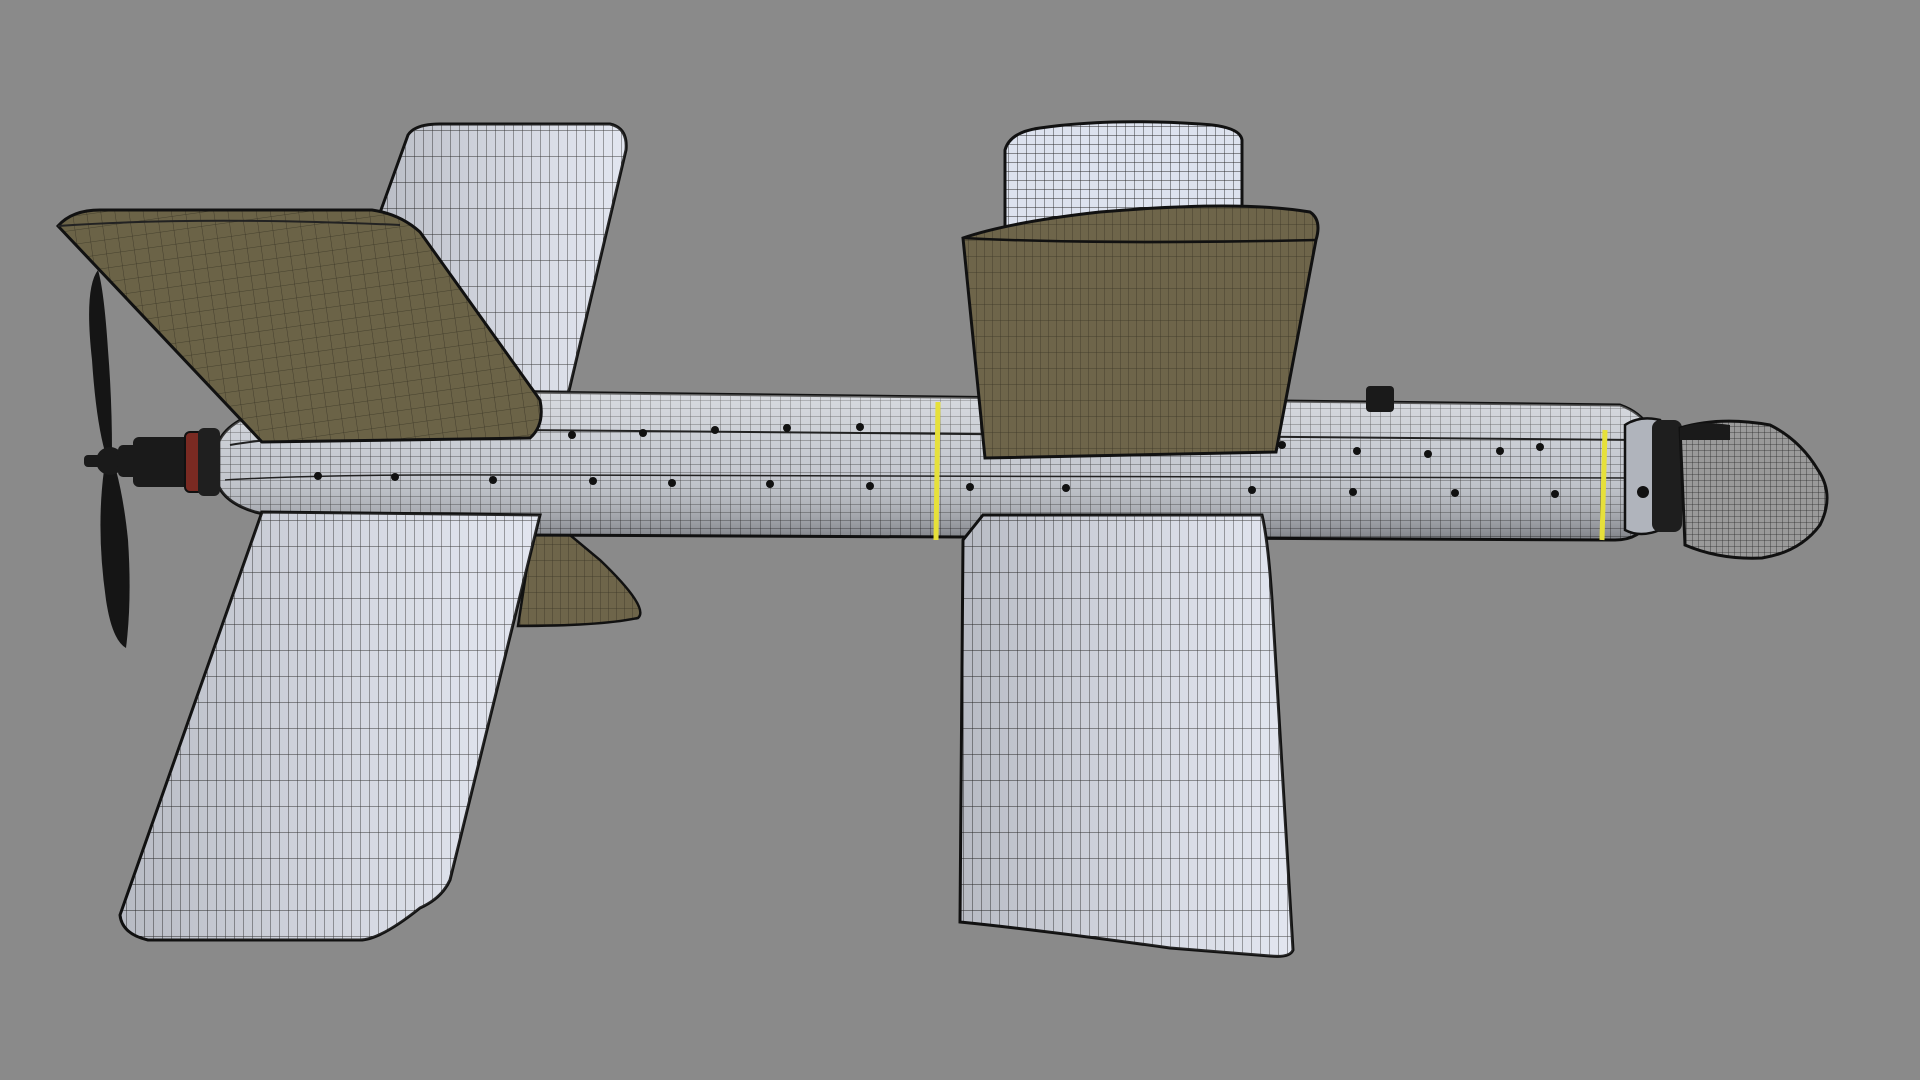  I want to click on sensor-dome-icon, so click(1753, 489).